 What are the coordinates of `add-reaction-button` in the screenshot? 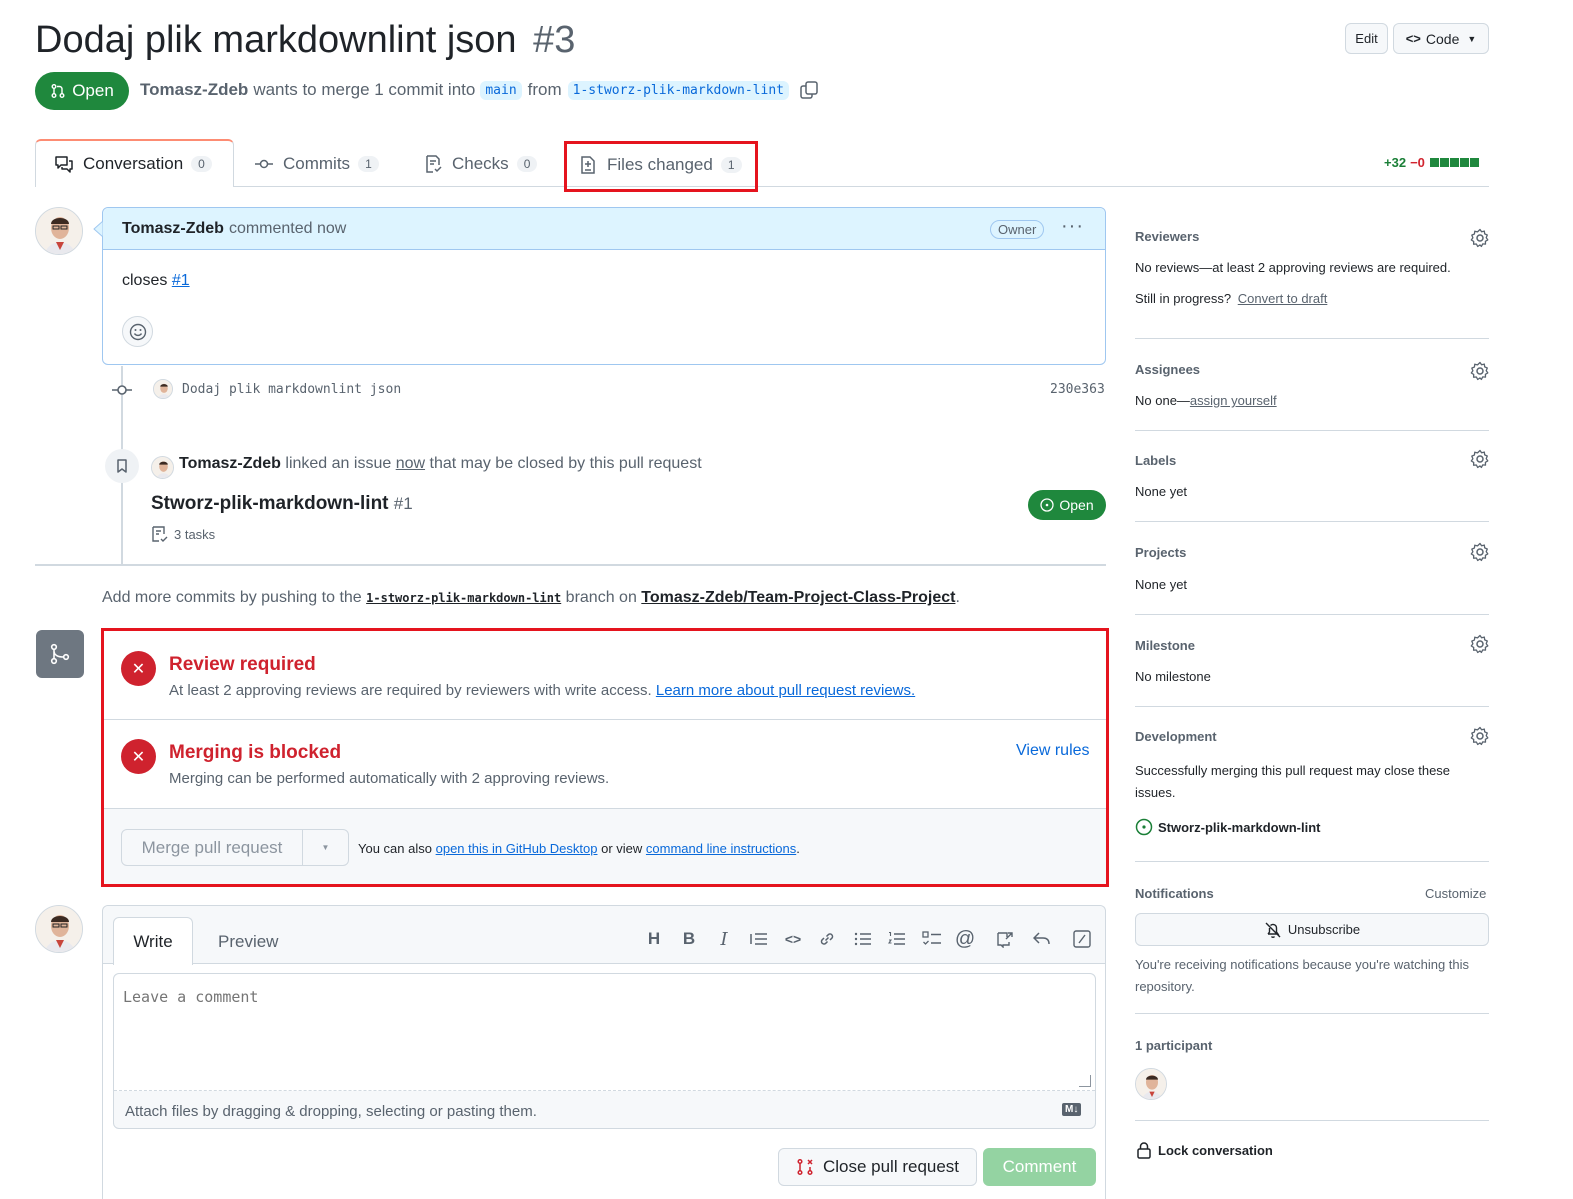 It's located at (137, 331).